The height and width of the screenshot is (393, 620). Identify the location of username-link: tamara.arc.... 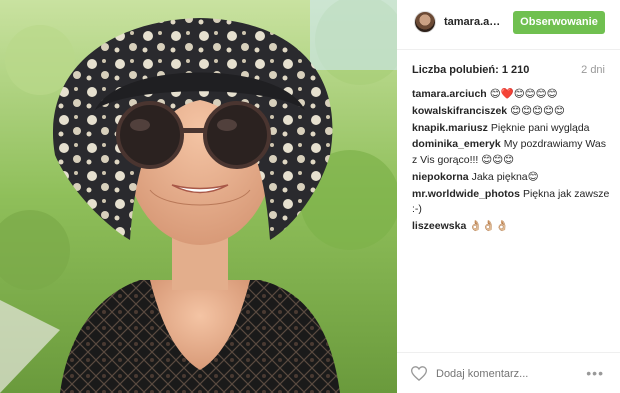
(473, 22).